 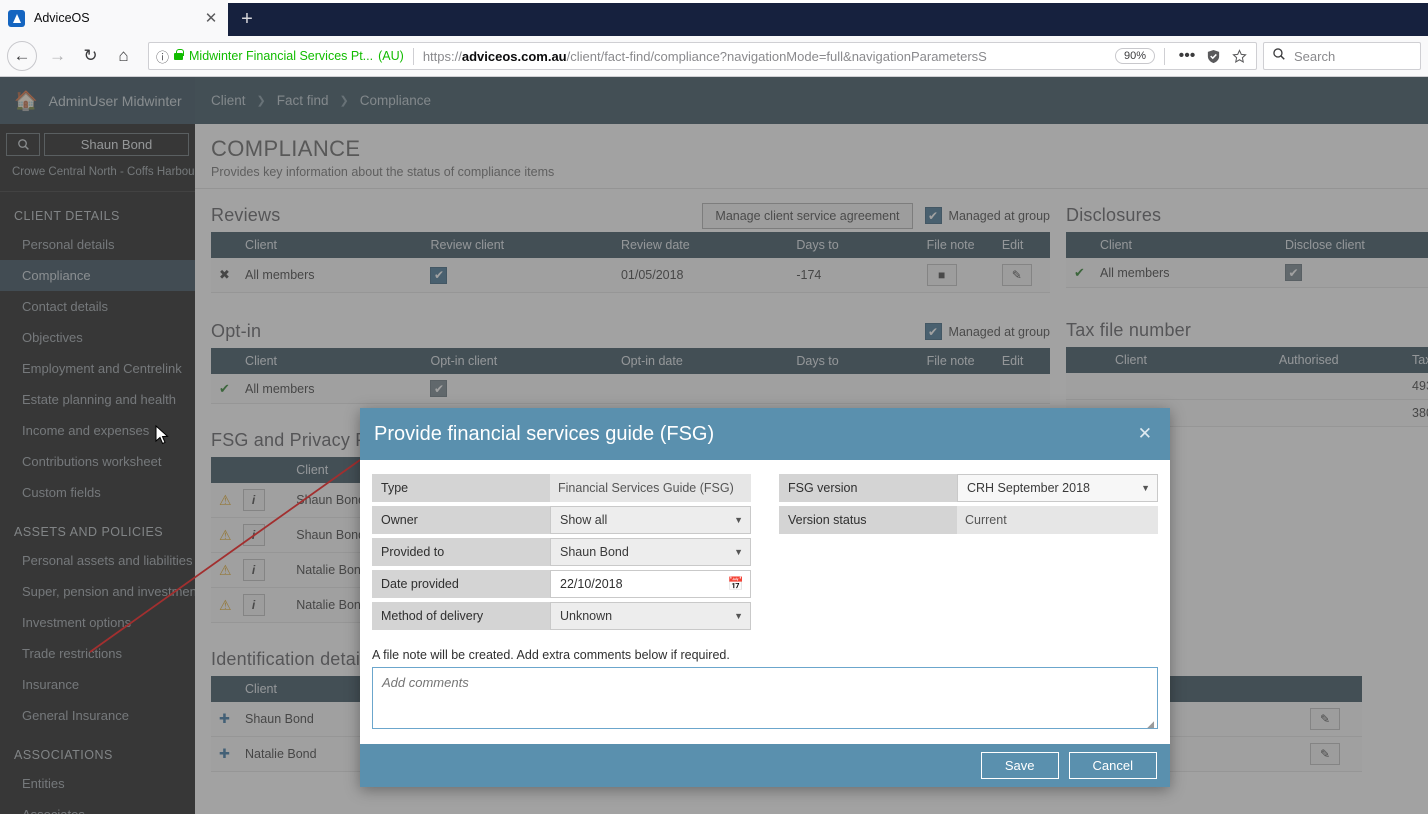 What do you see at coordinates (594, 552) in the screenshot?
I see `field-value: Shaun Bond` at bounding box center [594, 552].